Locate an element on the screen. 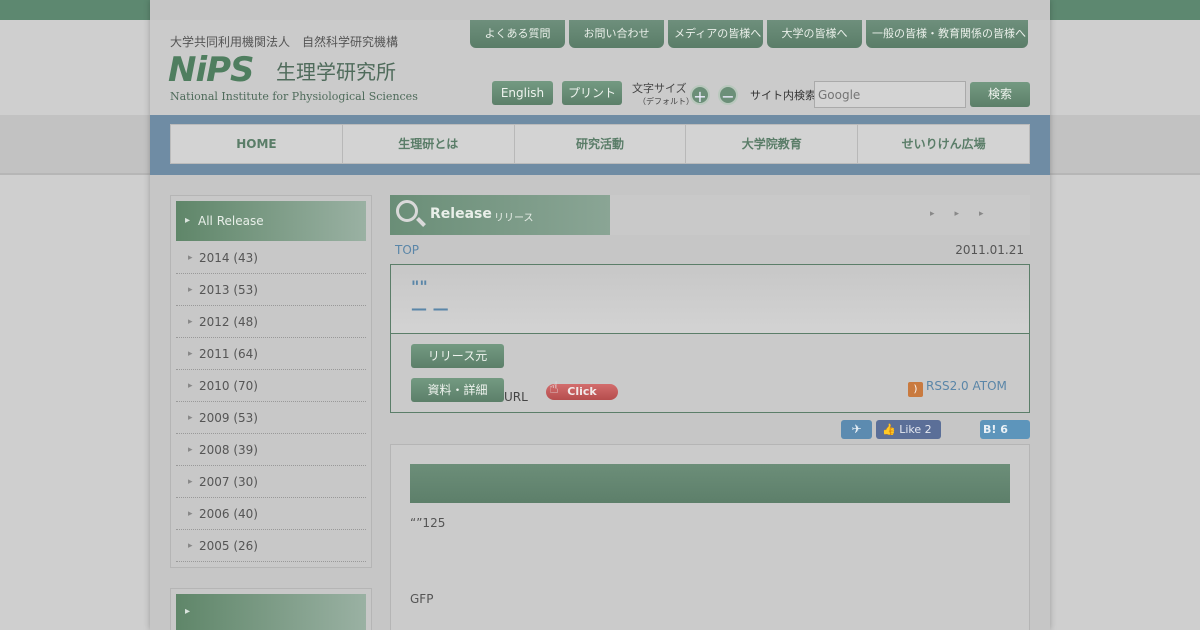 This screenshot has width=1200, height=630. sidebar-item-2010: 2010 (70) is located at coordinates (271, 386).